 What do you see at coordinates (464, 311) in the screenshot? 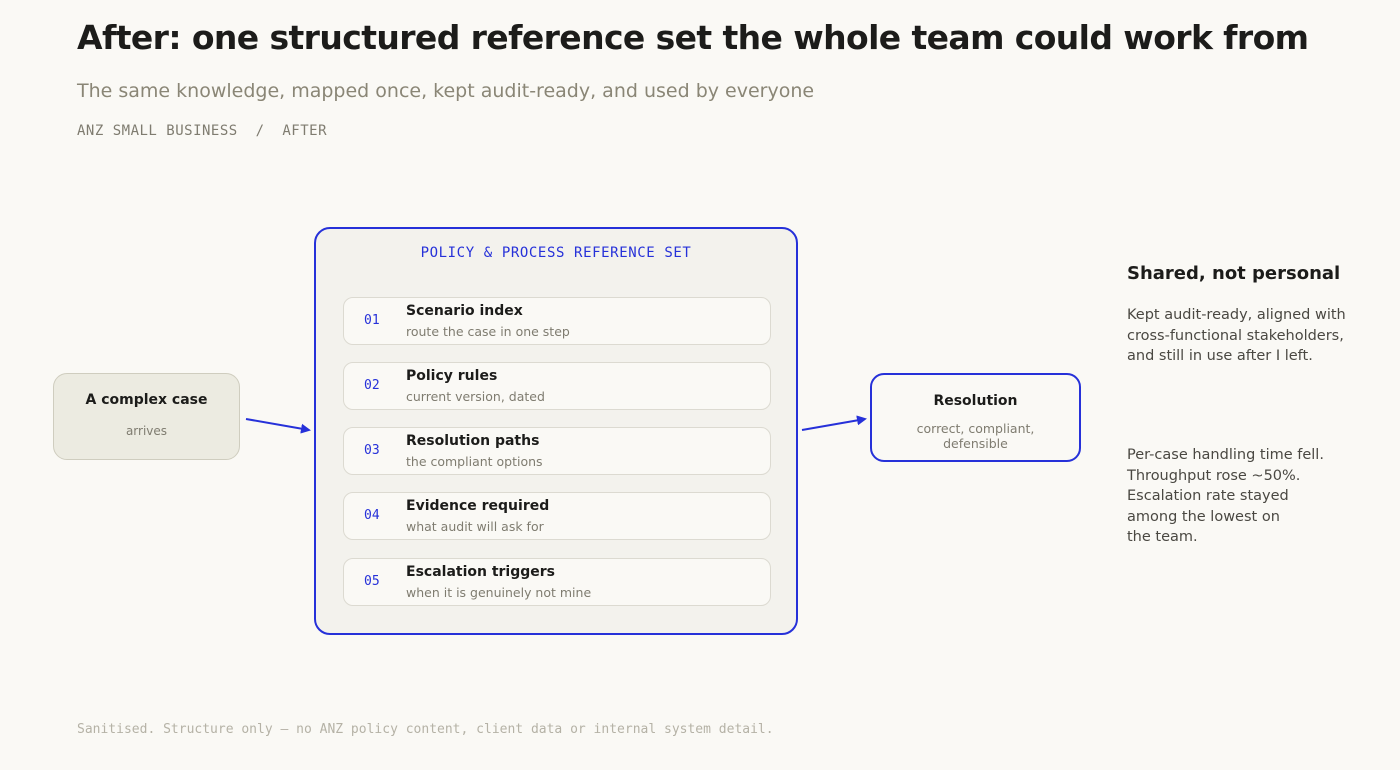
I see `reference-item-name: Scenario index` at bounding box center [464, 311].